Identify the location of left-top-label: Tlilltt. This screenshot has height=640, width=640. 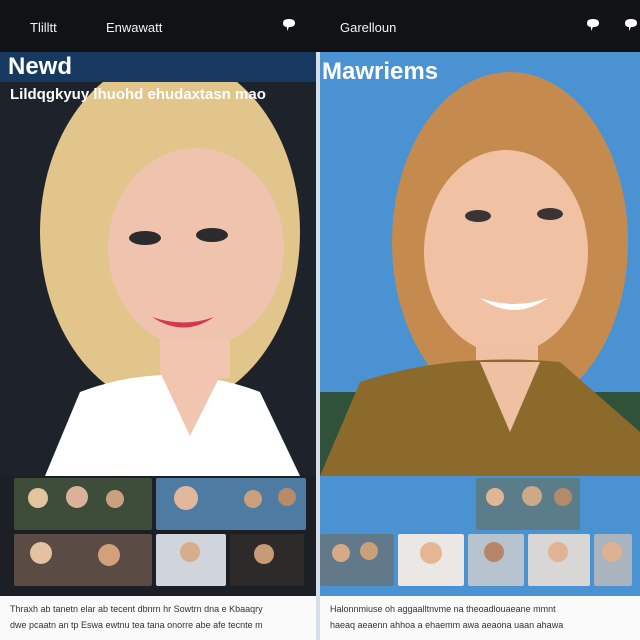
(43, 27).